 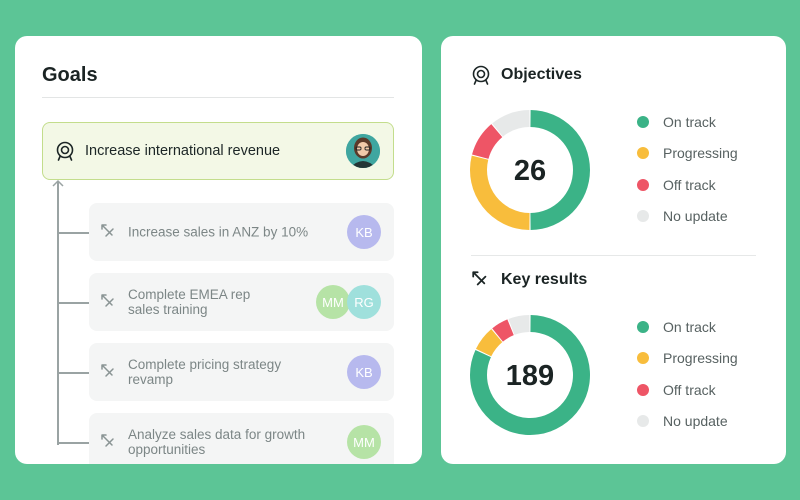 What do you see at coordinates (613, 255) in the screenshot?
I see `section-divider` at bounding box center [613, 255].